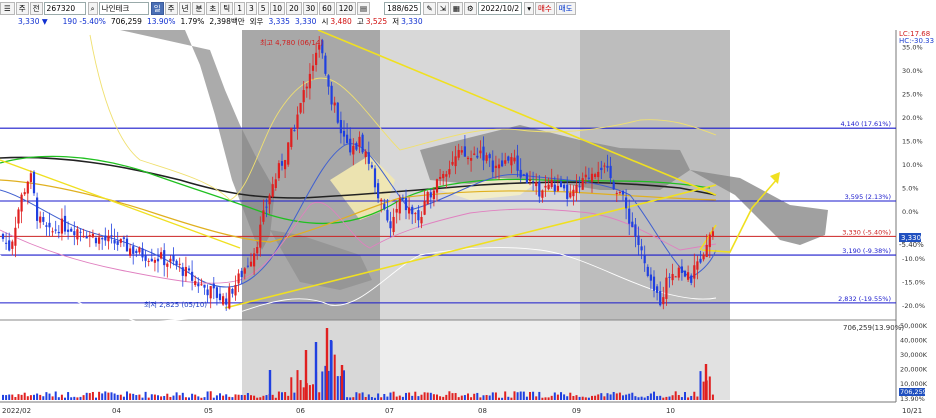  Describe the element at coordinates (429, 8) in the screenshot. I see `pen-icon: ✎` at that location.